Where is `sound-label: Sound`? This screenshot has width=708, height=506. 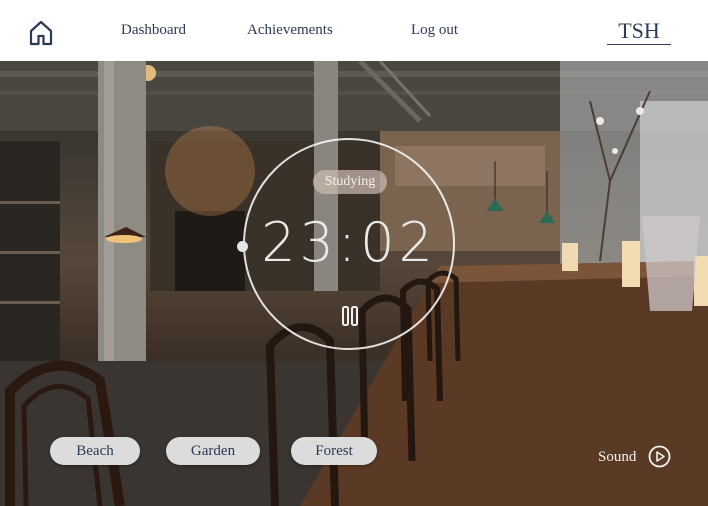
sound-label: Sound is located at coordinates (617, 457).